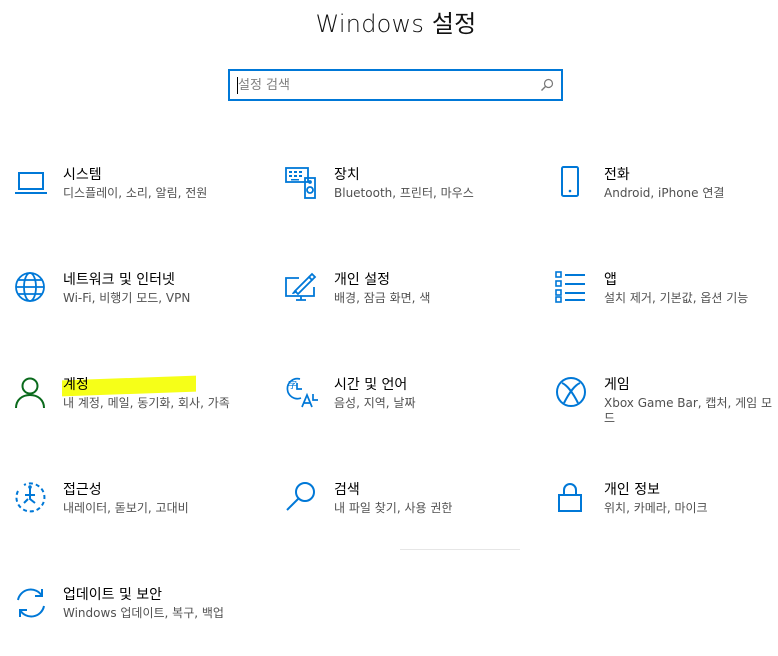 Image resolution: width=778 pixels, height=656 pixels. I want to click on tile-update-security: 업데이트 및 보안 Windows 업데이트, 복구, 백업, so click(129, 621).